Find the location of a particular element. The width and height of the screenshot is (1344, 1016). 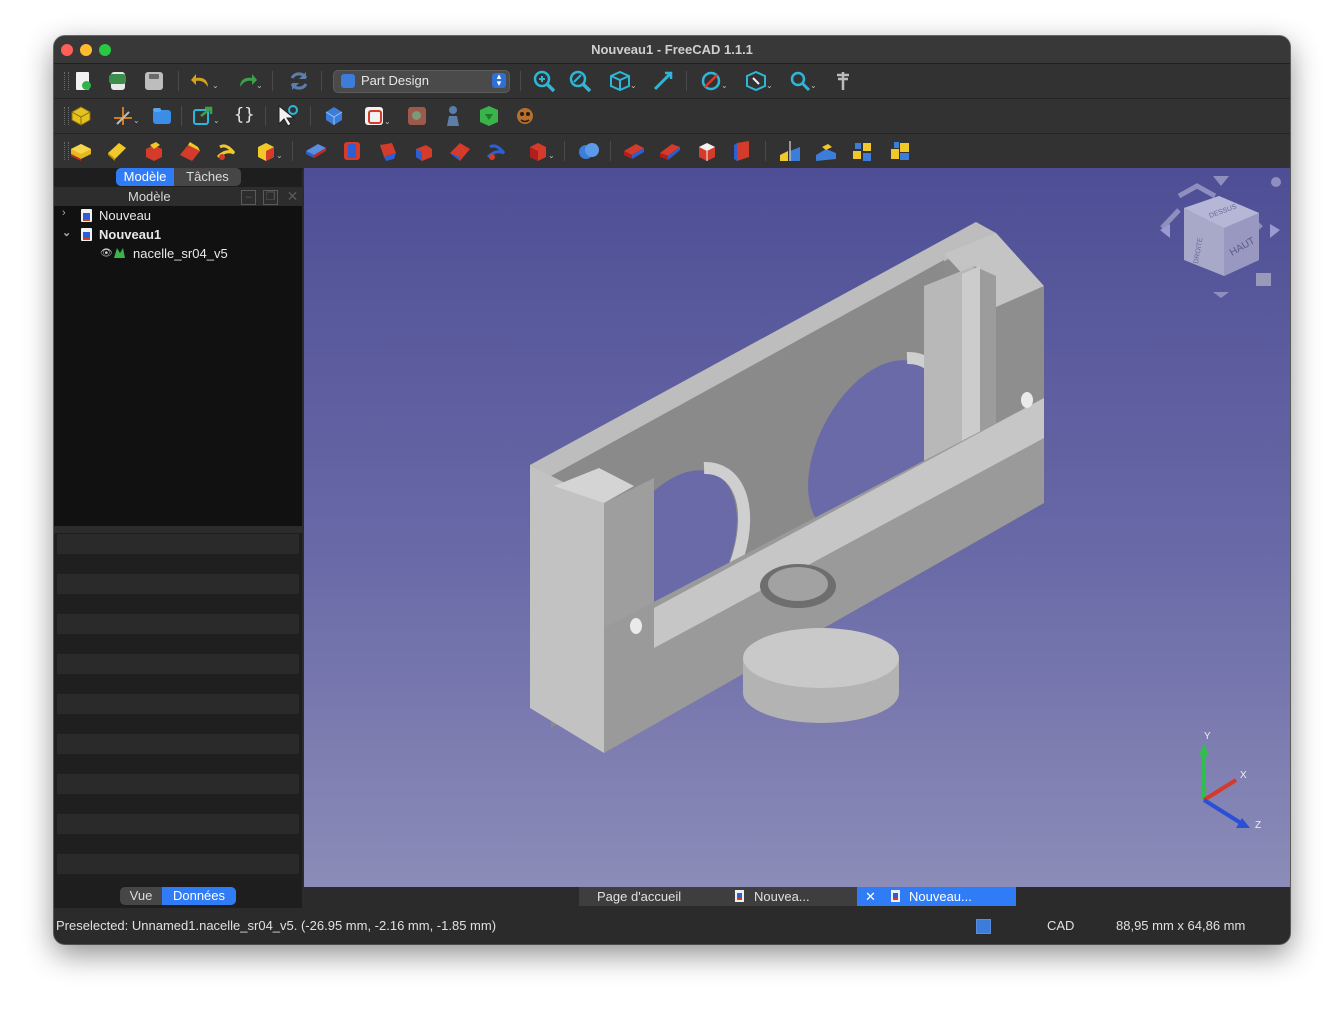

shape-binder-icon is located at coordinates (489, 116).